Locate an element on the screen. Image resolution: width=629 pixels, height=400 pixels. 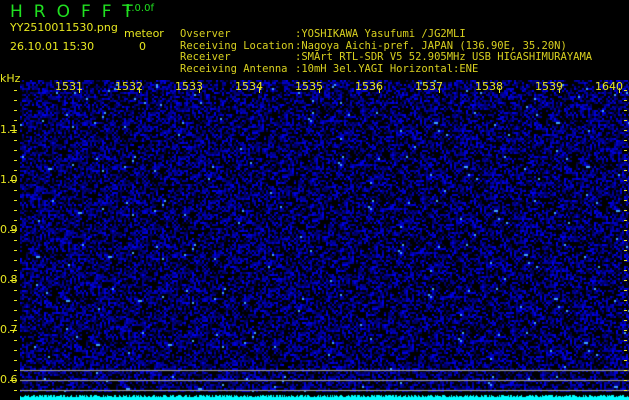
meteor-count: 0 is located at coordinates (142, 46).